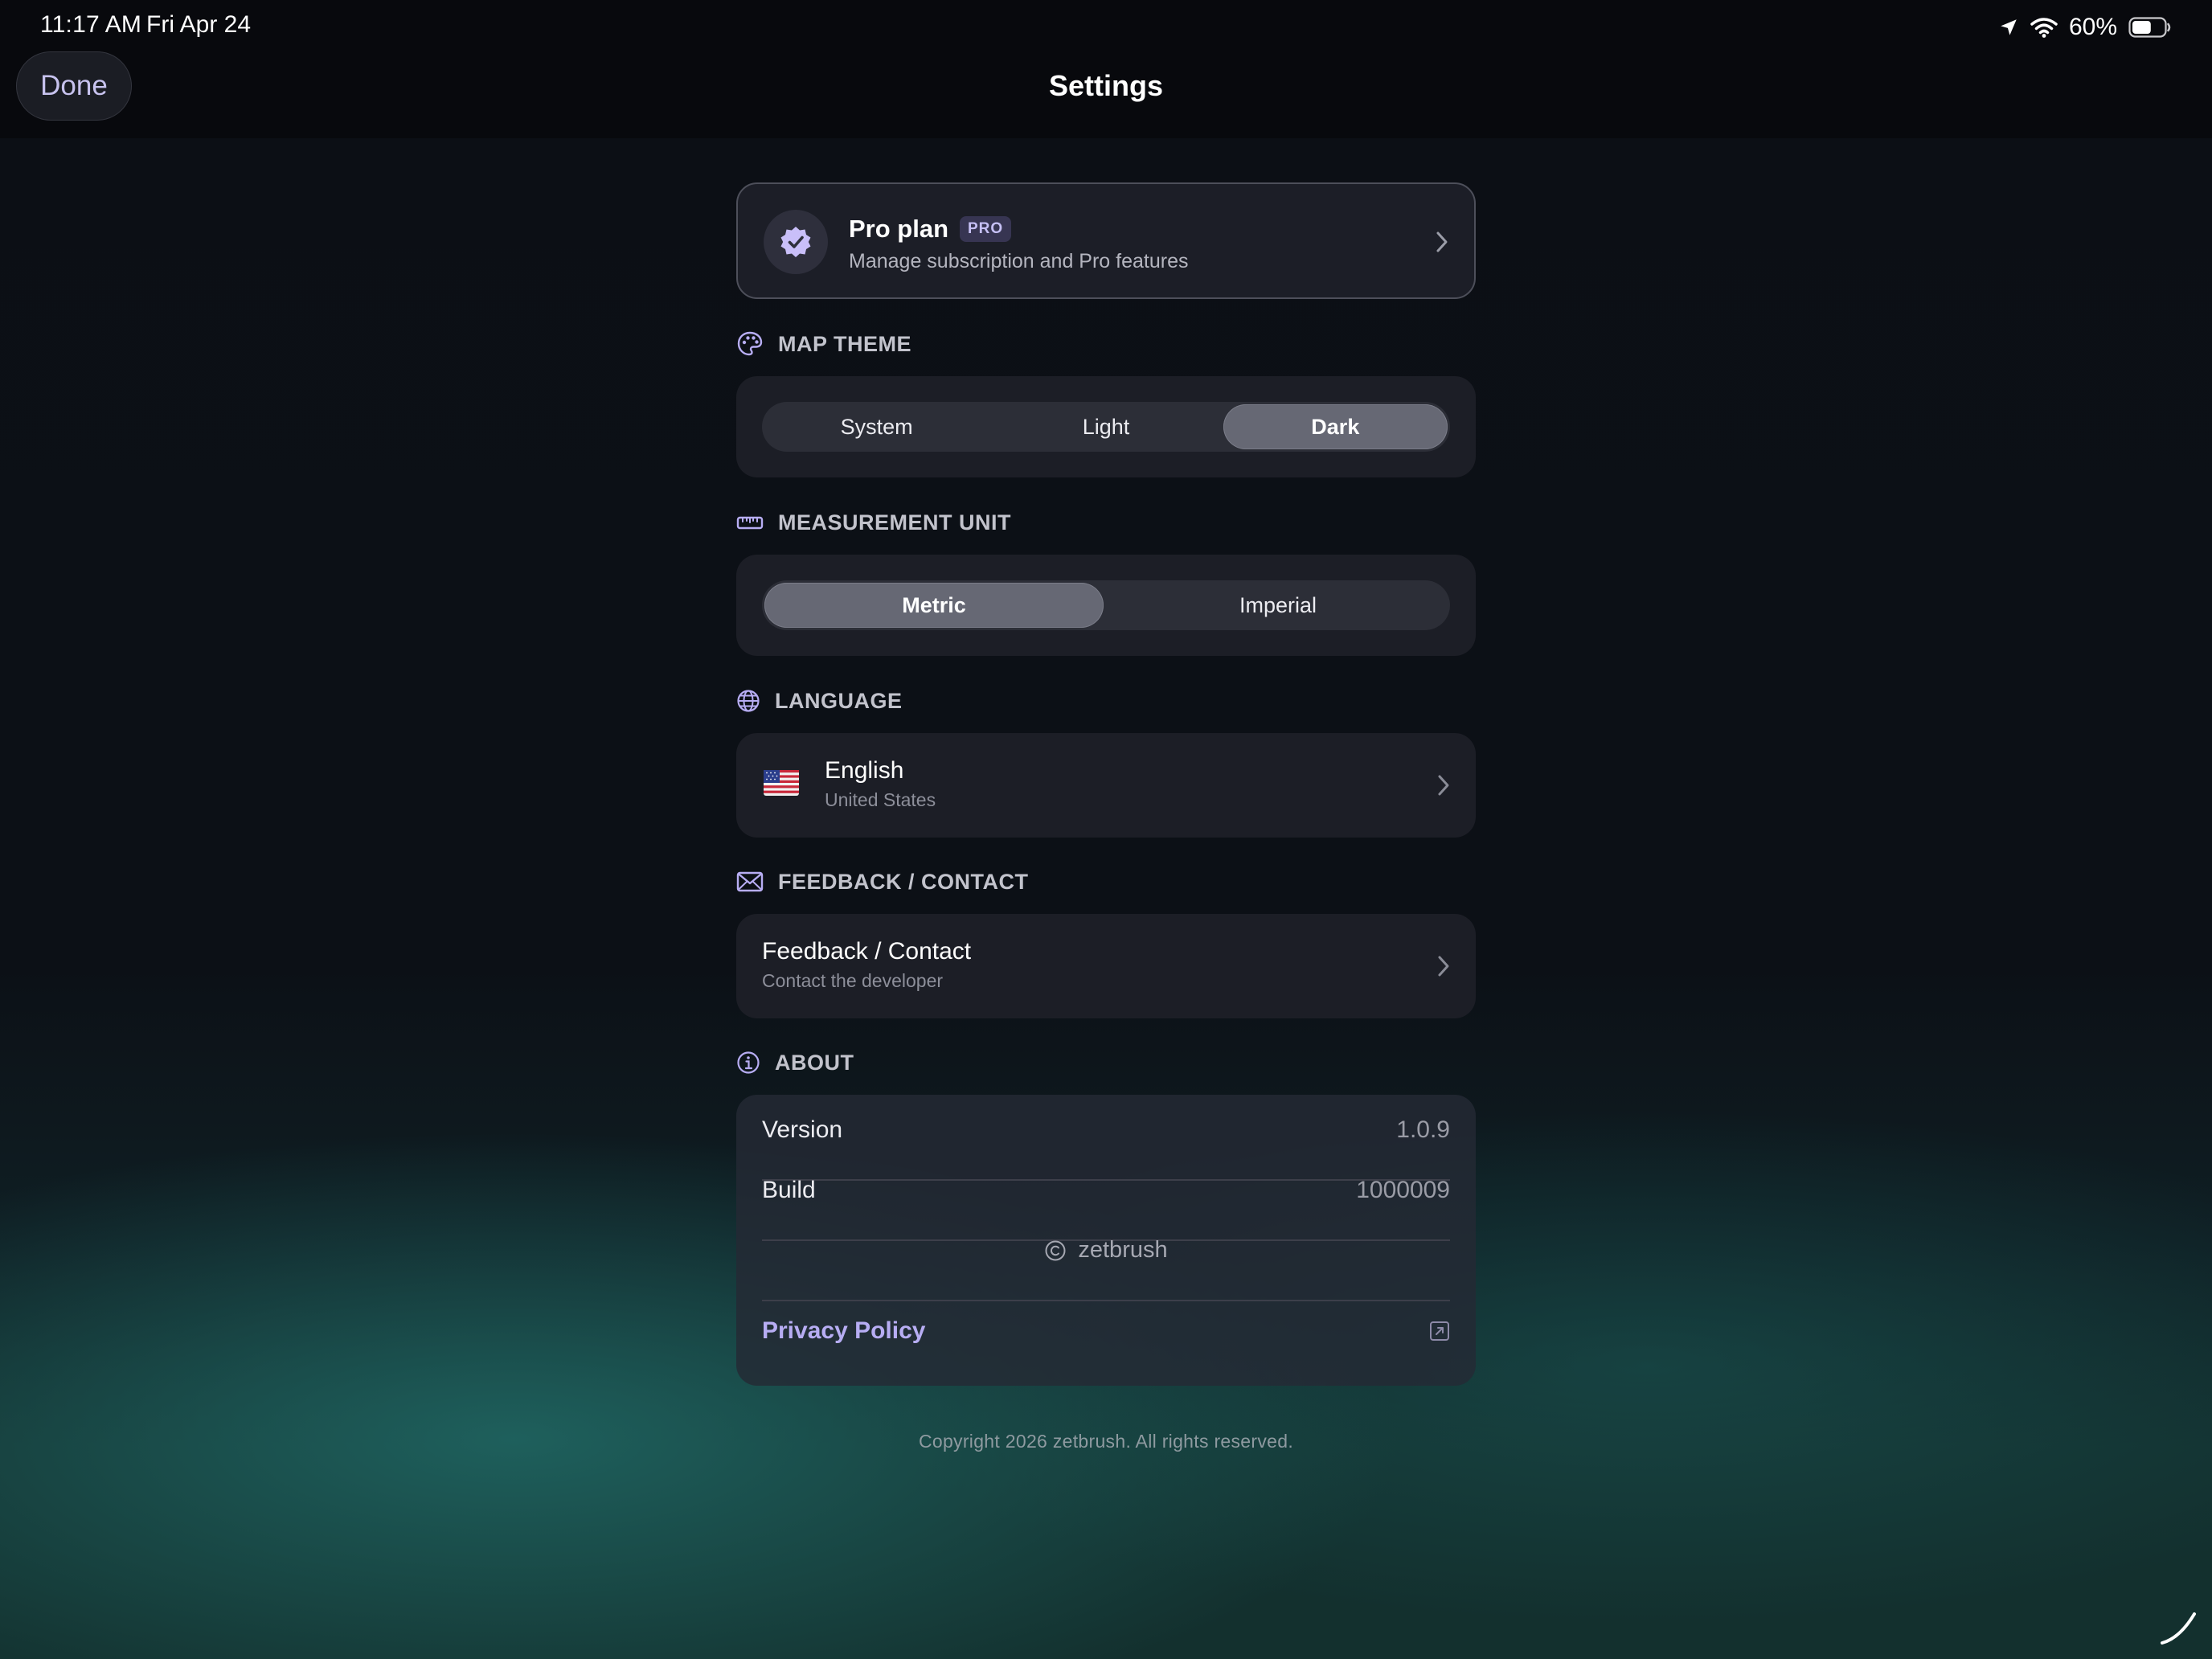 The width and height of the screenshot is (2212, 1659). Describe the element at coordinates (986, 229) in the screenshot. I see `pro-tag-badge: PRO` at that location.